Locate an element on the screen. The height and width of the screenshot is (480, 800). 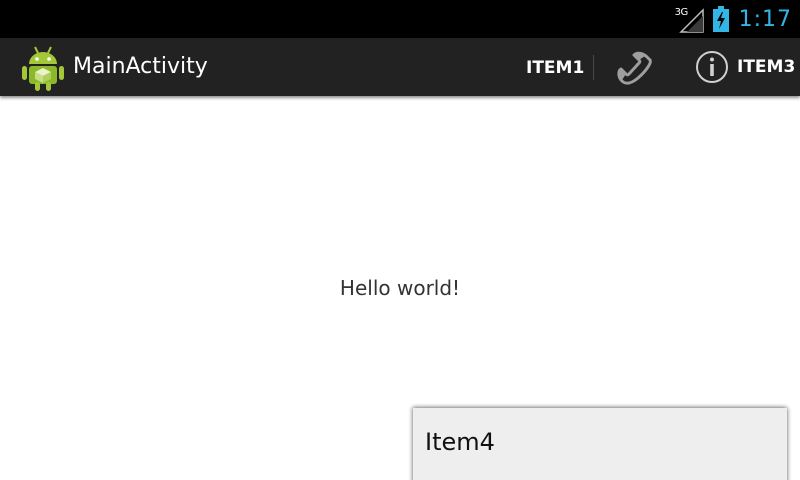
overflow-popup-menu: Item4 is located at coordinates (600, 444).